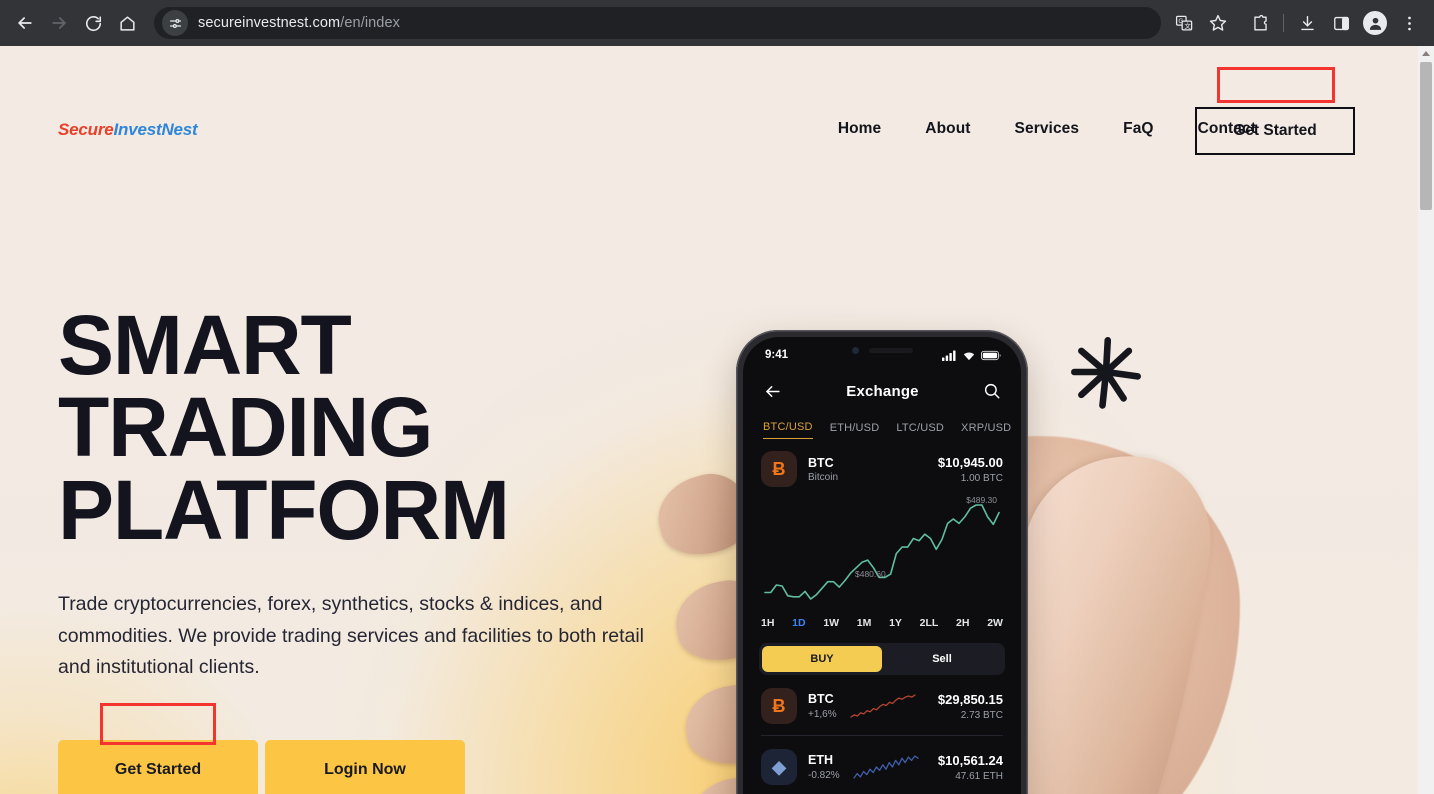 Image resolution: width=1434 pixels, height=794 pixels. I want to click on featured-coin-values: $10,945.00 1.00 BTC, so click(970, 469).